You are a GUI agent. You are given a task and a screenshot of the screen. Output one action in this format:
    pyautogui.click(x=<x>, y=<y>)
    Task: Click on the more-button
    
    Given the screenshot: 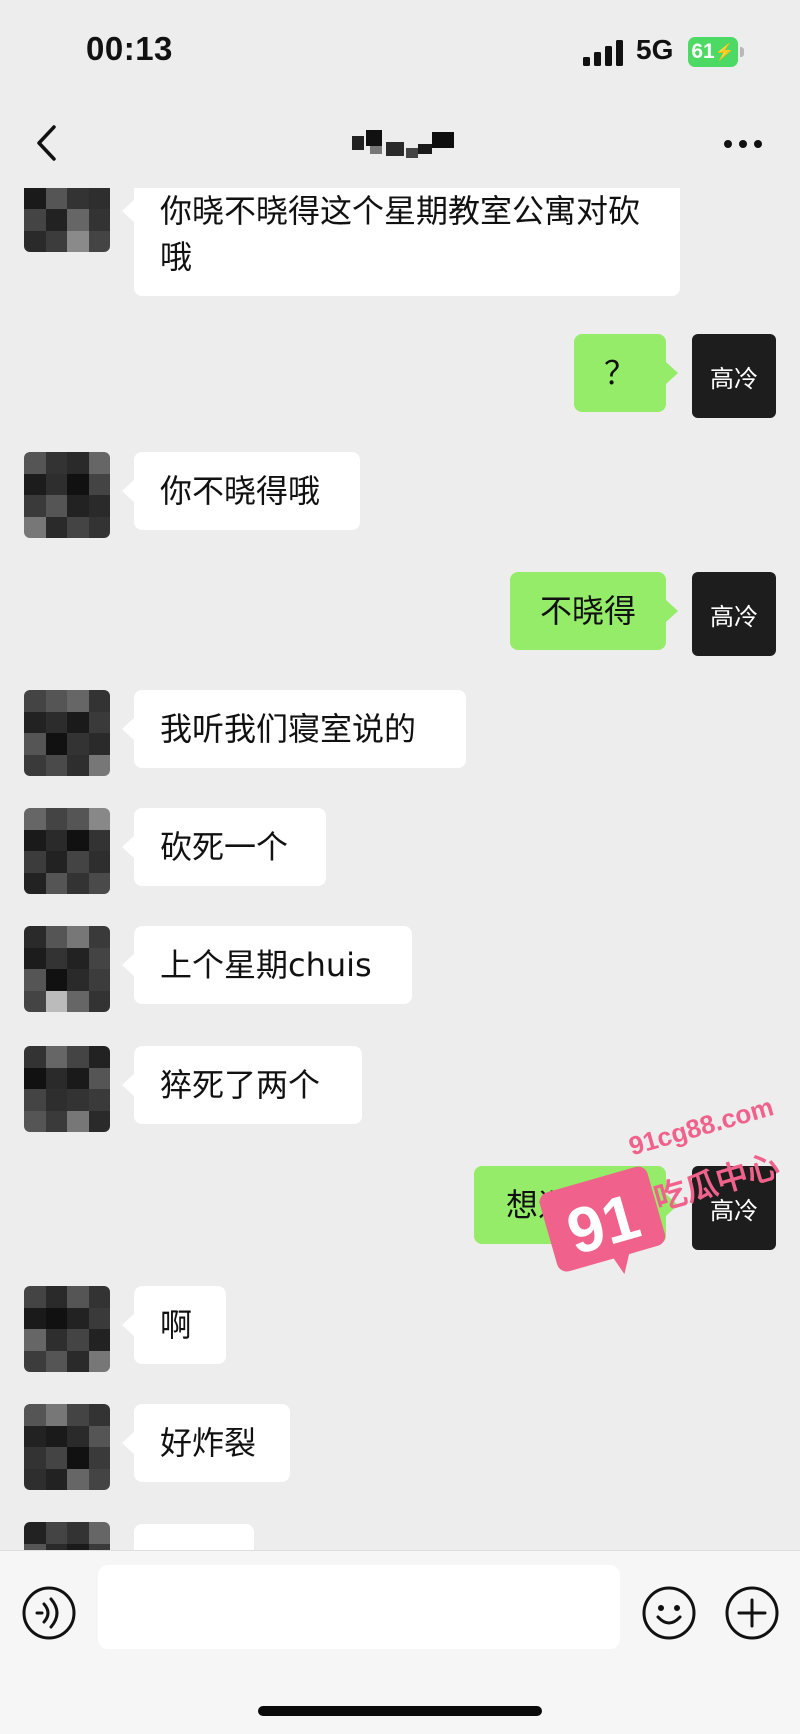 What is the action you would take?
    pyautogui.click(x=743, y=144)
    